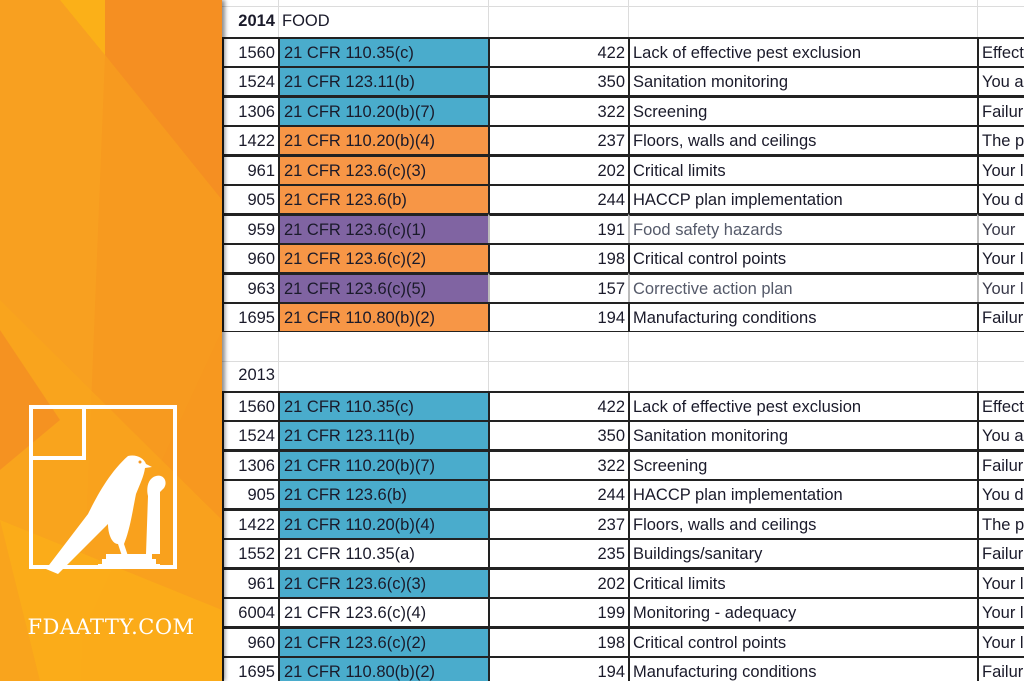 This screenshot has height=681, width=1024. Describe the element at coordinates (802, 169) in the screenshot. I see `description-cell: Critical limits` at that location.